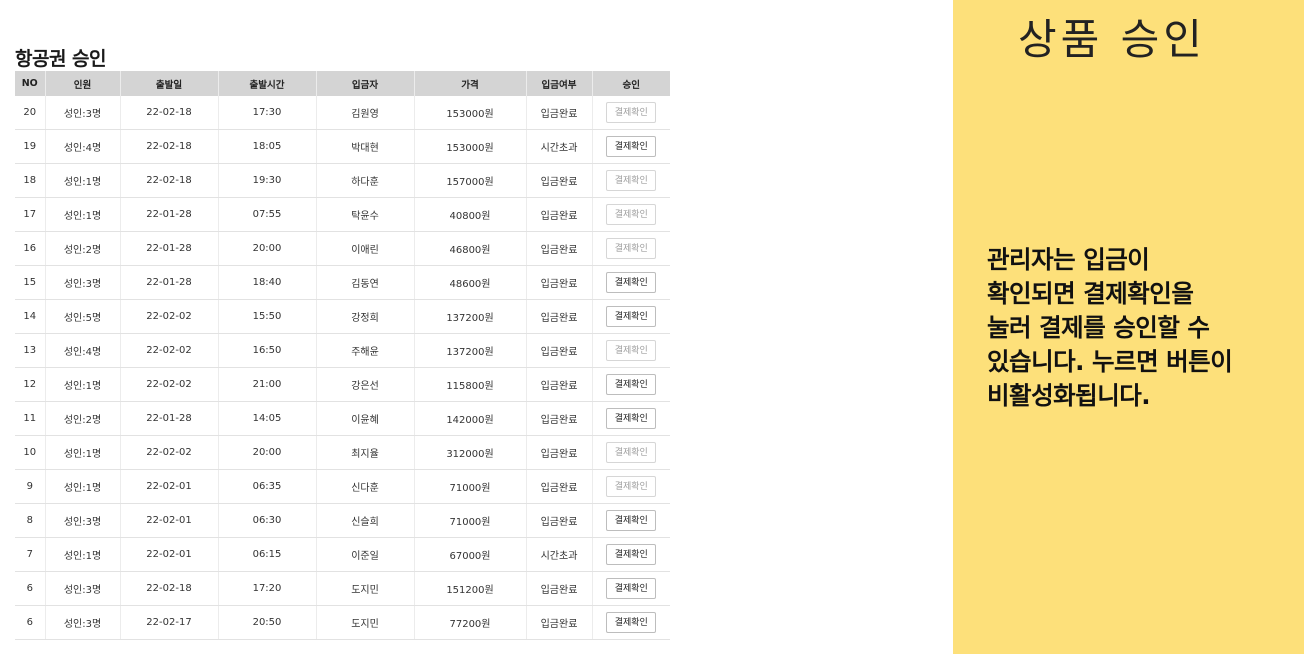 The width and height of the screenshot is (1304, 654). What do you see at coordinates (364, 384) in the screenshot?
I see `cell-payer: 강은선` at bounding box center [364, 384].